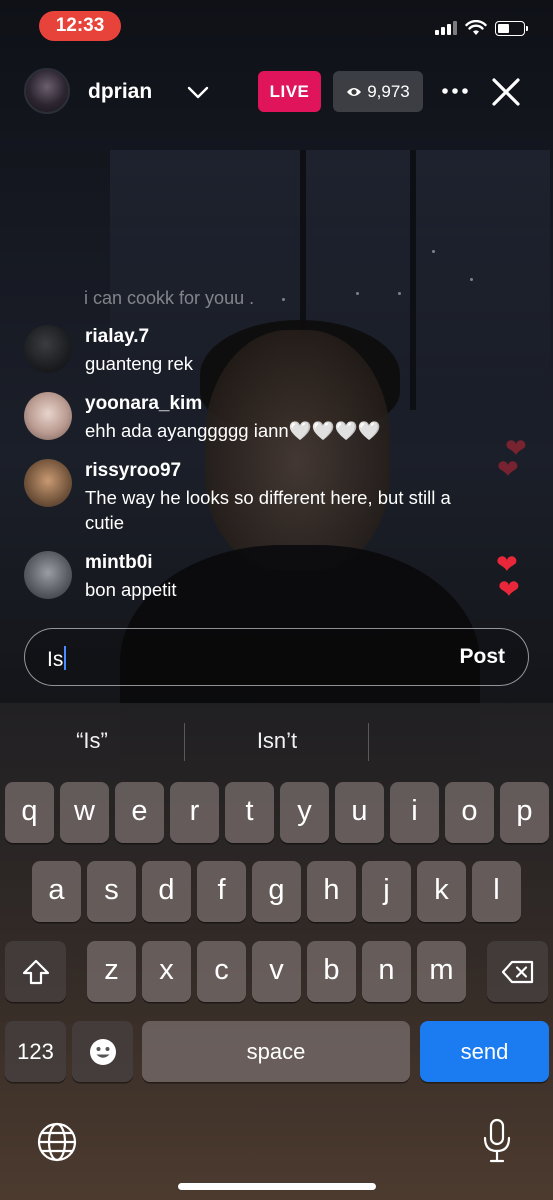 This screenshot has width=553, height=1200. Describe the element at coordinates (139, 363) in the screenshot. I see `comment-text: guanteng rek` at that location.